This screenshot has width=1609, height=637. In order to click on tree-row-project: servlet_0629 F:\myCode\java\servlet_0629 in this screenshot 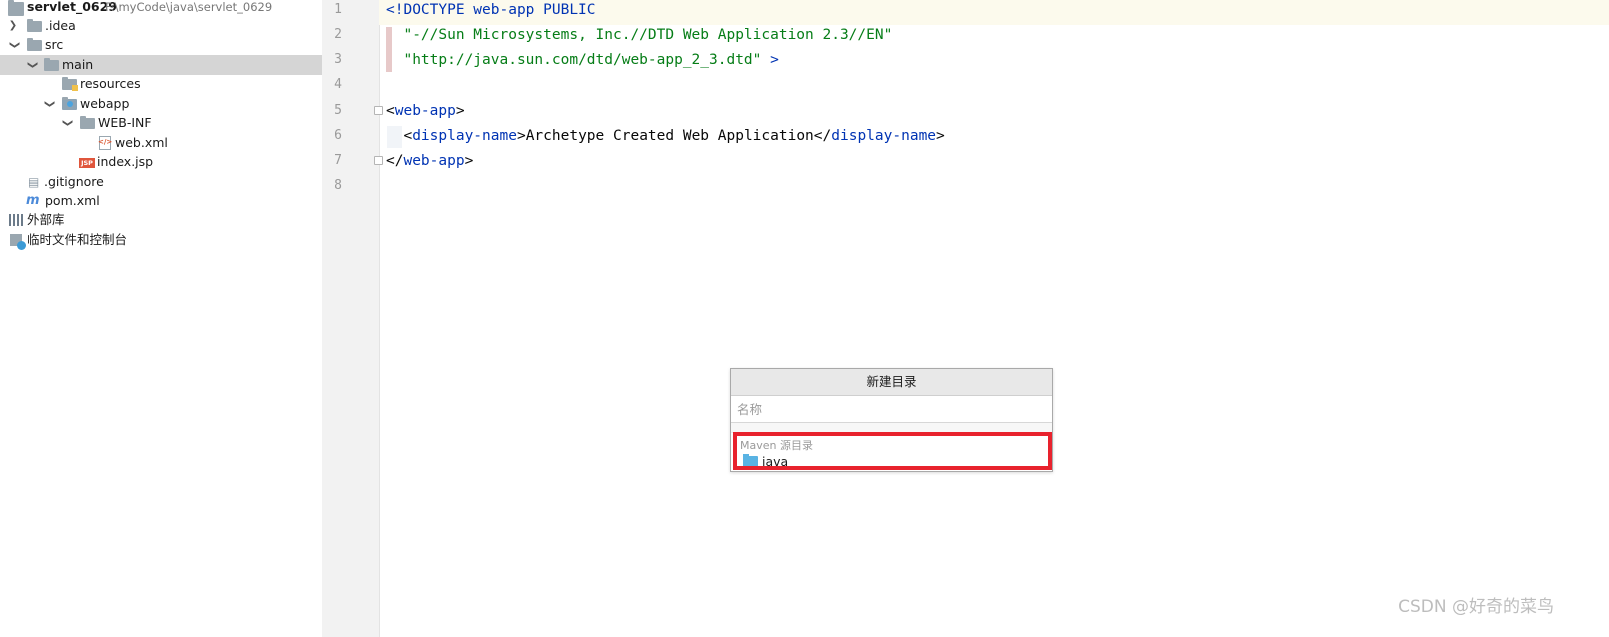, I will do `click(164, 8)`.